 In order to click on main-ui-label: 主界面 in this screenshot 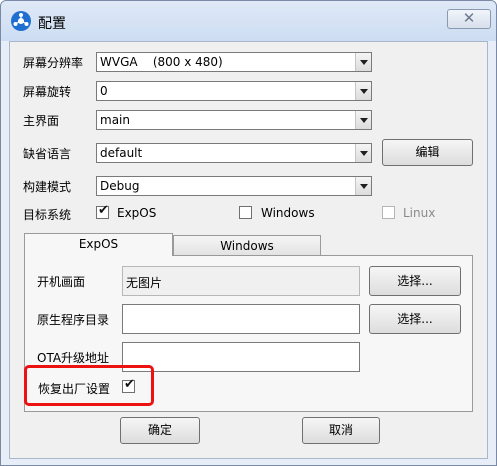, I will do `click(41, 121)`.